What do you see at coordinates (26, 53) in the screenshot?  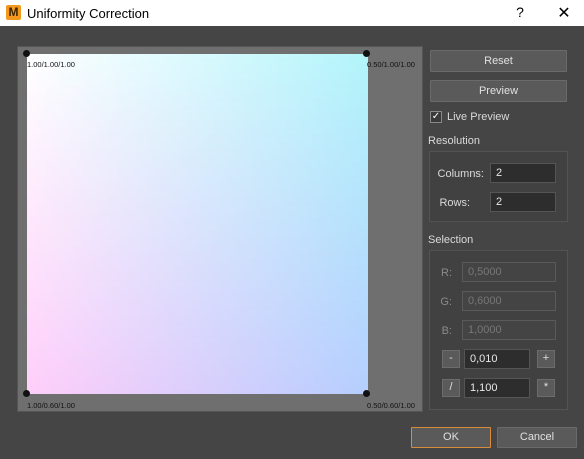 I see `corner-handle-top-left` at bounding box center [26, 53].